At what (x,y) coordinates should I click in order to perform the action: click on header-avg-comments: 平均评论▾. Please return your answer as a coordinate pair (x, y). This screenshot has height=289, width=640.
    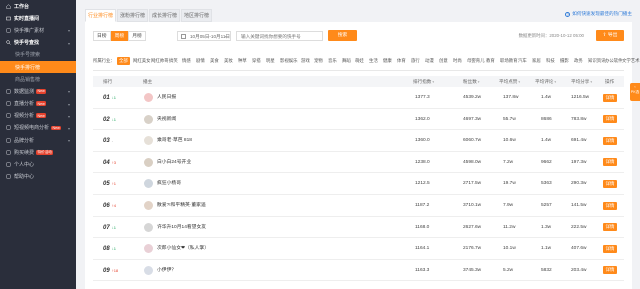
    Looking at the image, I should click on (545, 81).